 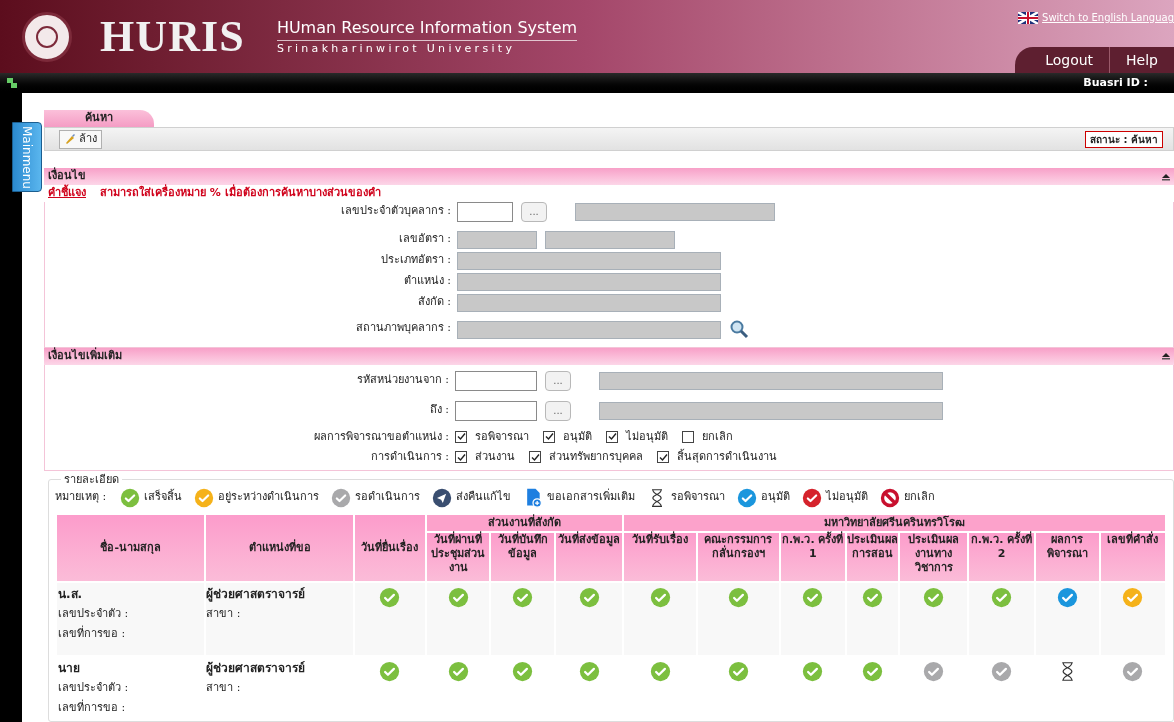 I want to click on legend-text: เสร็จสิ้น, so click(x=163, y=497).